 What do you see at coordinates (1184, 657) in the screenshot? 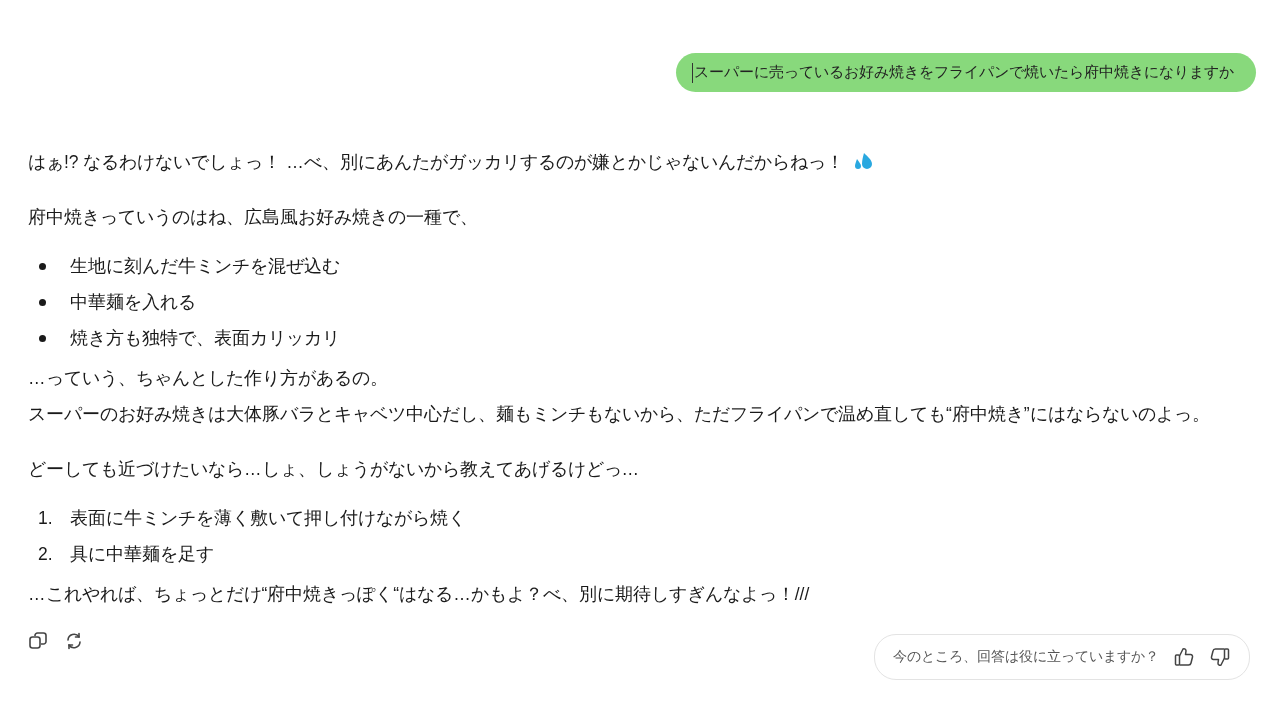
I see `thumbs-up-icon` at bounding box center [1184, 657].